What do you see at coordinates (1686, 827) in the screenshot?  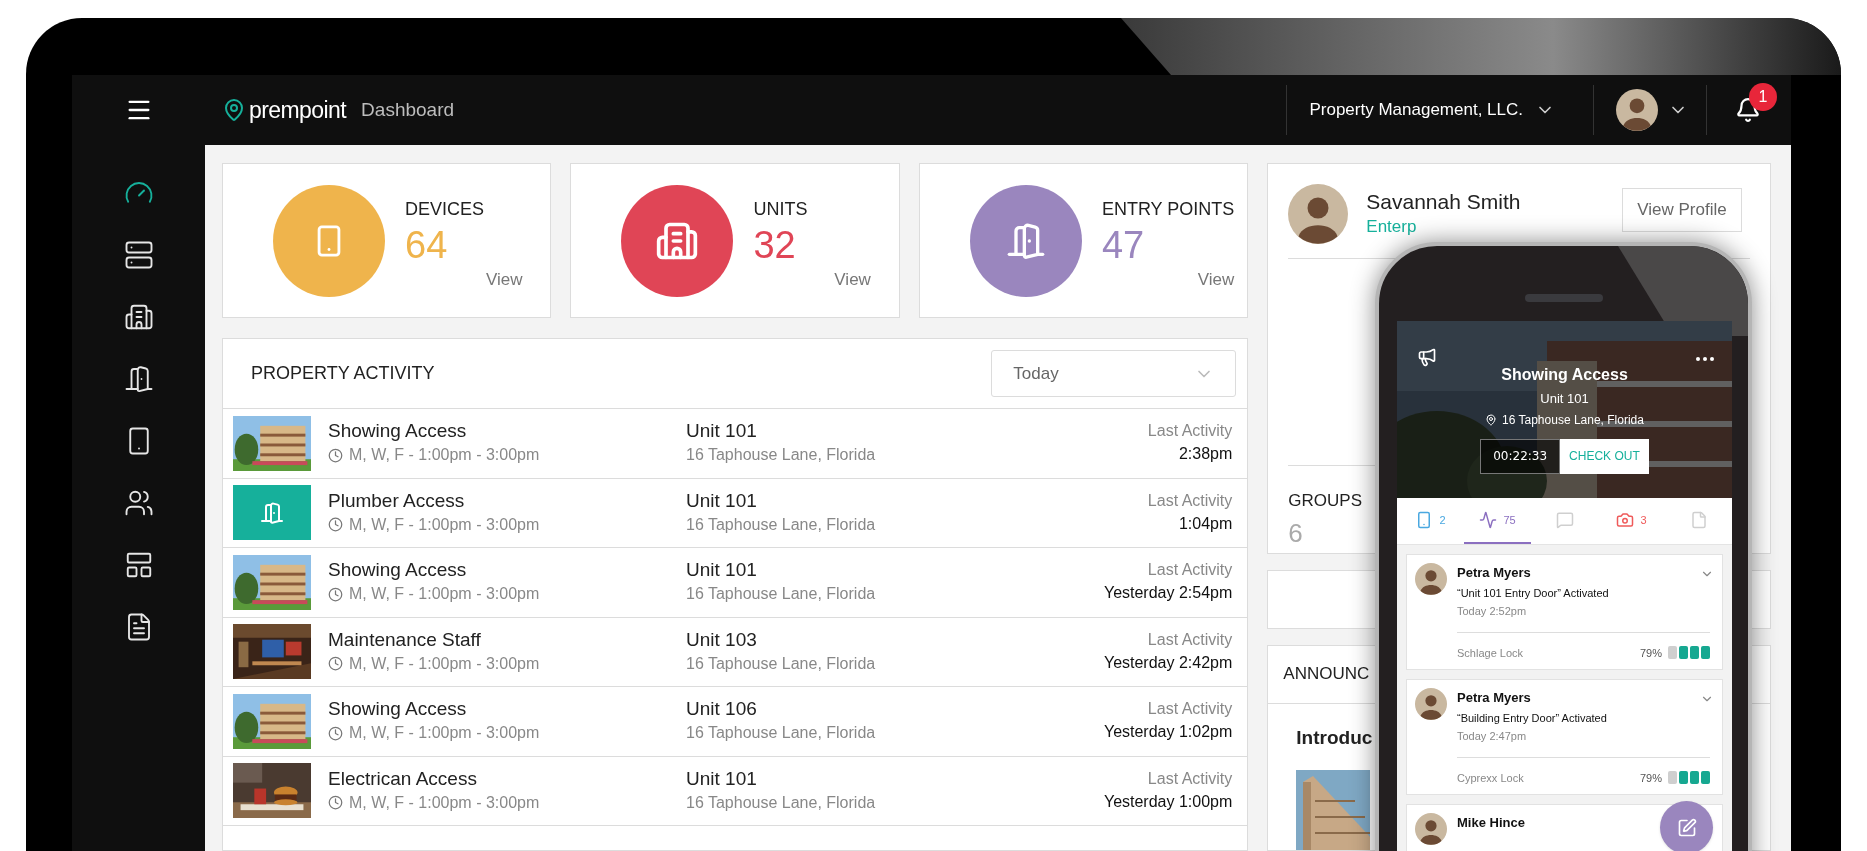 I see `edit-icon` at bounding box center [1686, 827].